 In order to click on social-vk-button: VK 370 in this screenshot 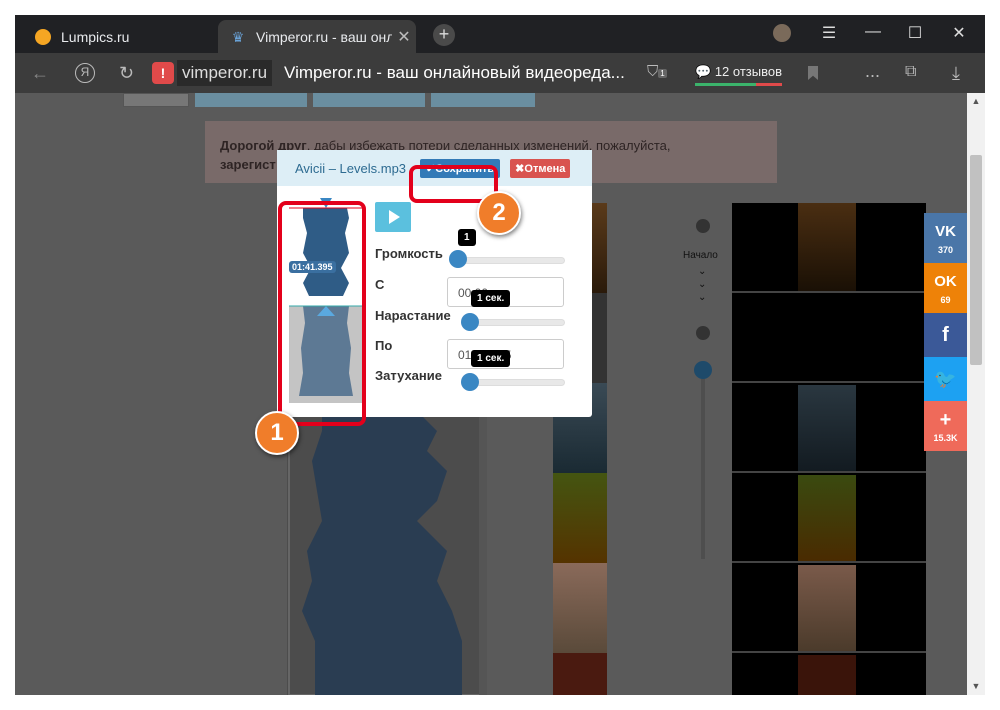, I will do `click(945, 238)`.